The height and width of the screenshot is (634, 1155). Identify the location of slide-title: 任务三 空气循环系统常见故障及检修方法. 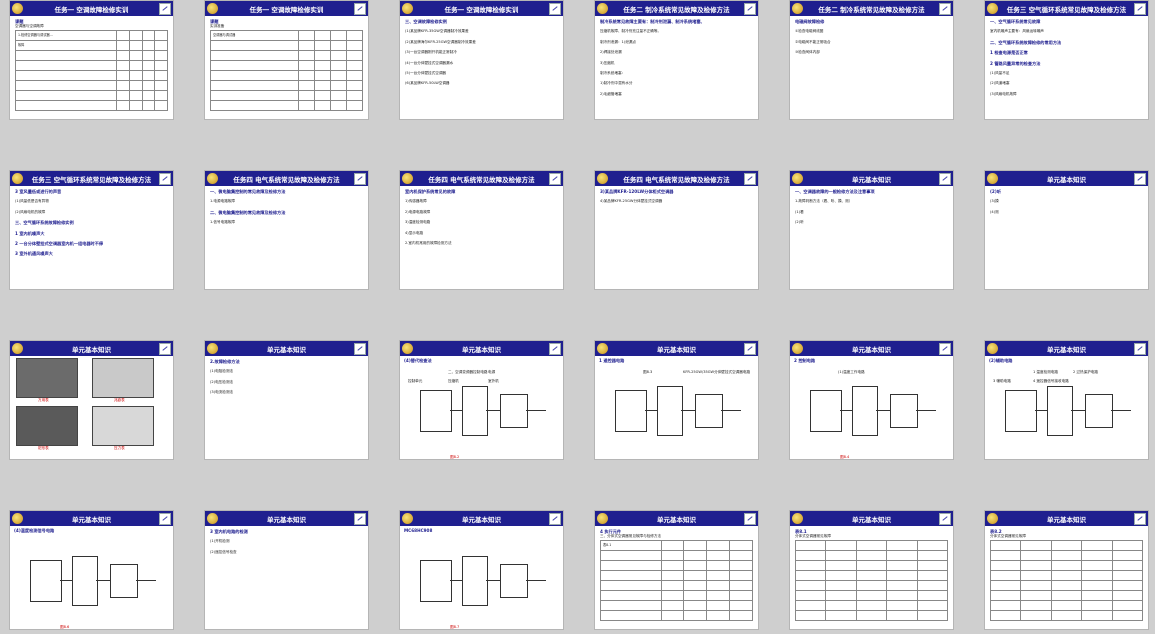
(91, 178).